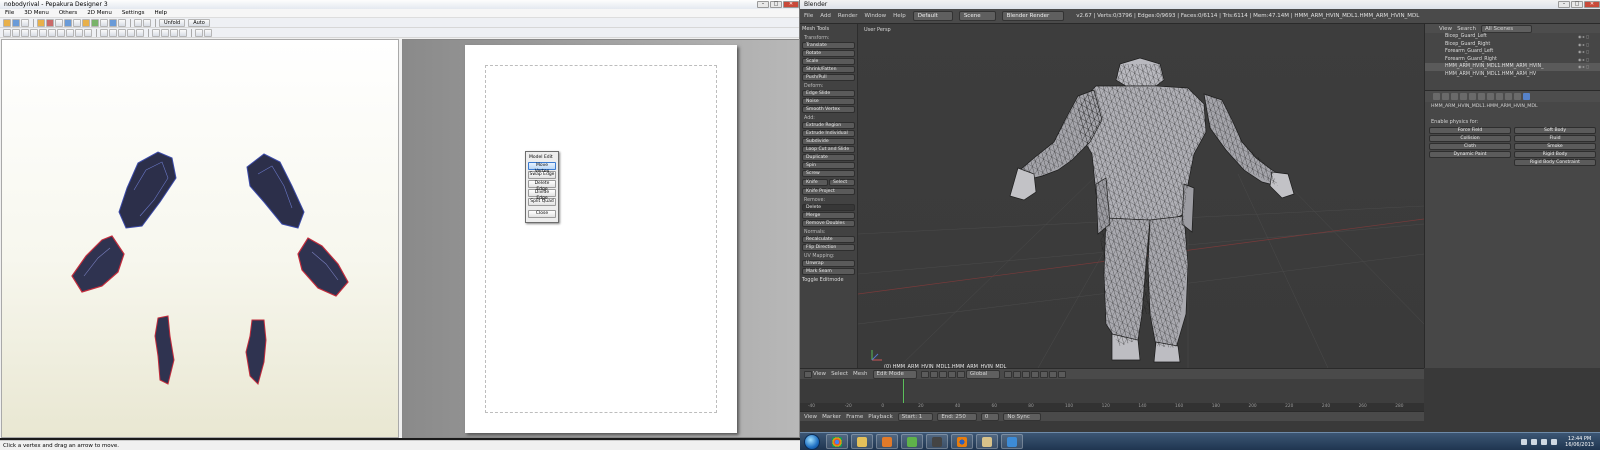 The width and height of the screenshot is (1600, 450). I want to click on outliner-item: HMM_ARM_HVIN_MDL1.HMM_ARM_HV, so click(1512, 75).